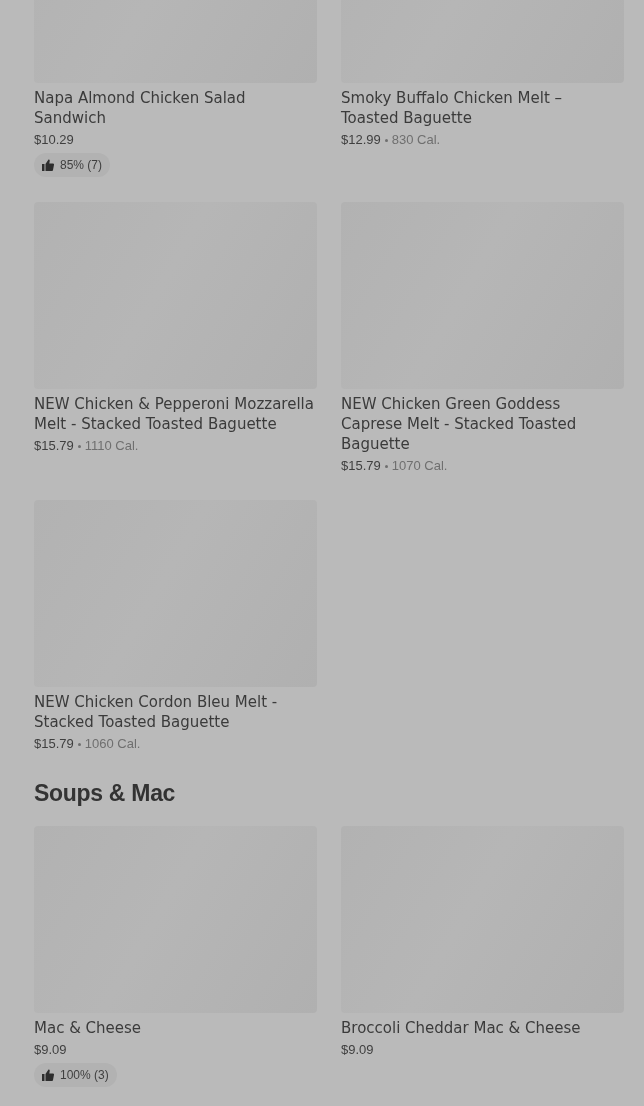 Image resolution: width=644 pixels, height=1106 pixels. I want to click on item-name: Smoky Buffalo Chicken Melt – Toasted Baguette, so click(452, 108).